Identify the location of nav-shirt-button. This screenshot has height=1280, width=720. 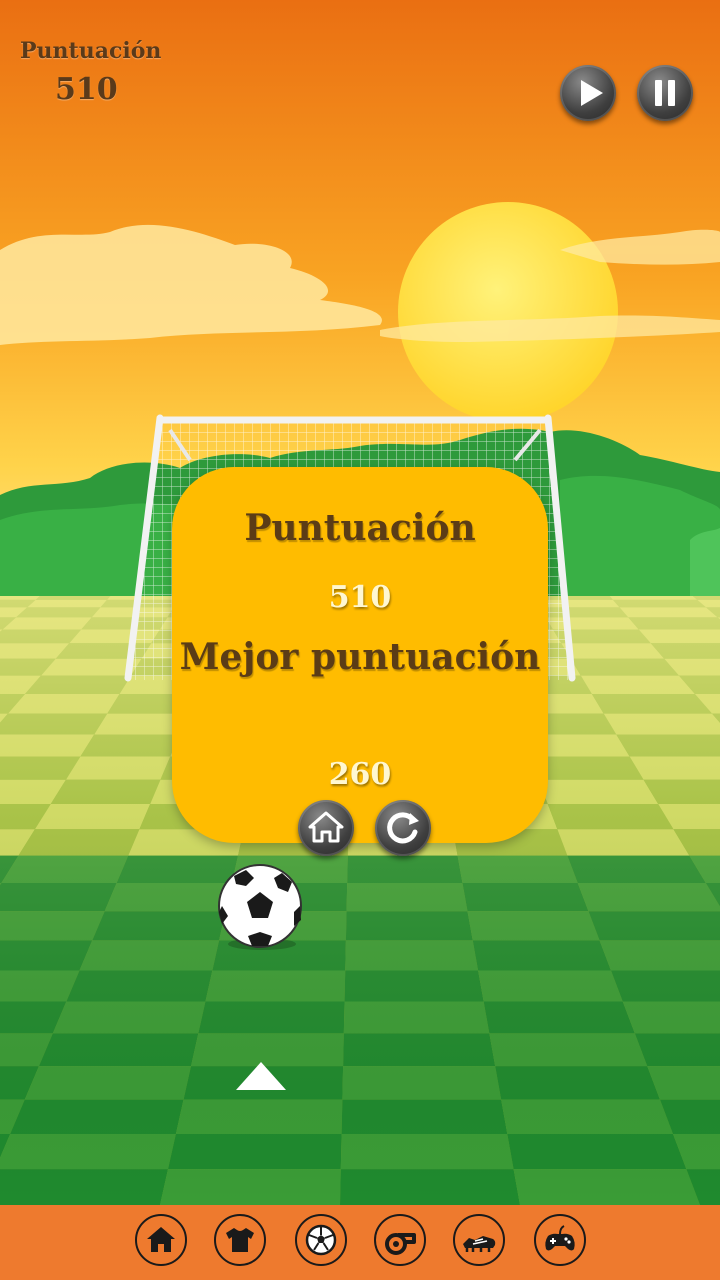
(240, 1240).